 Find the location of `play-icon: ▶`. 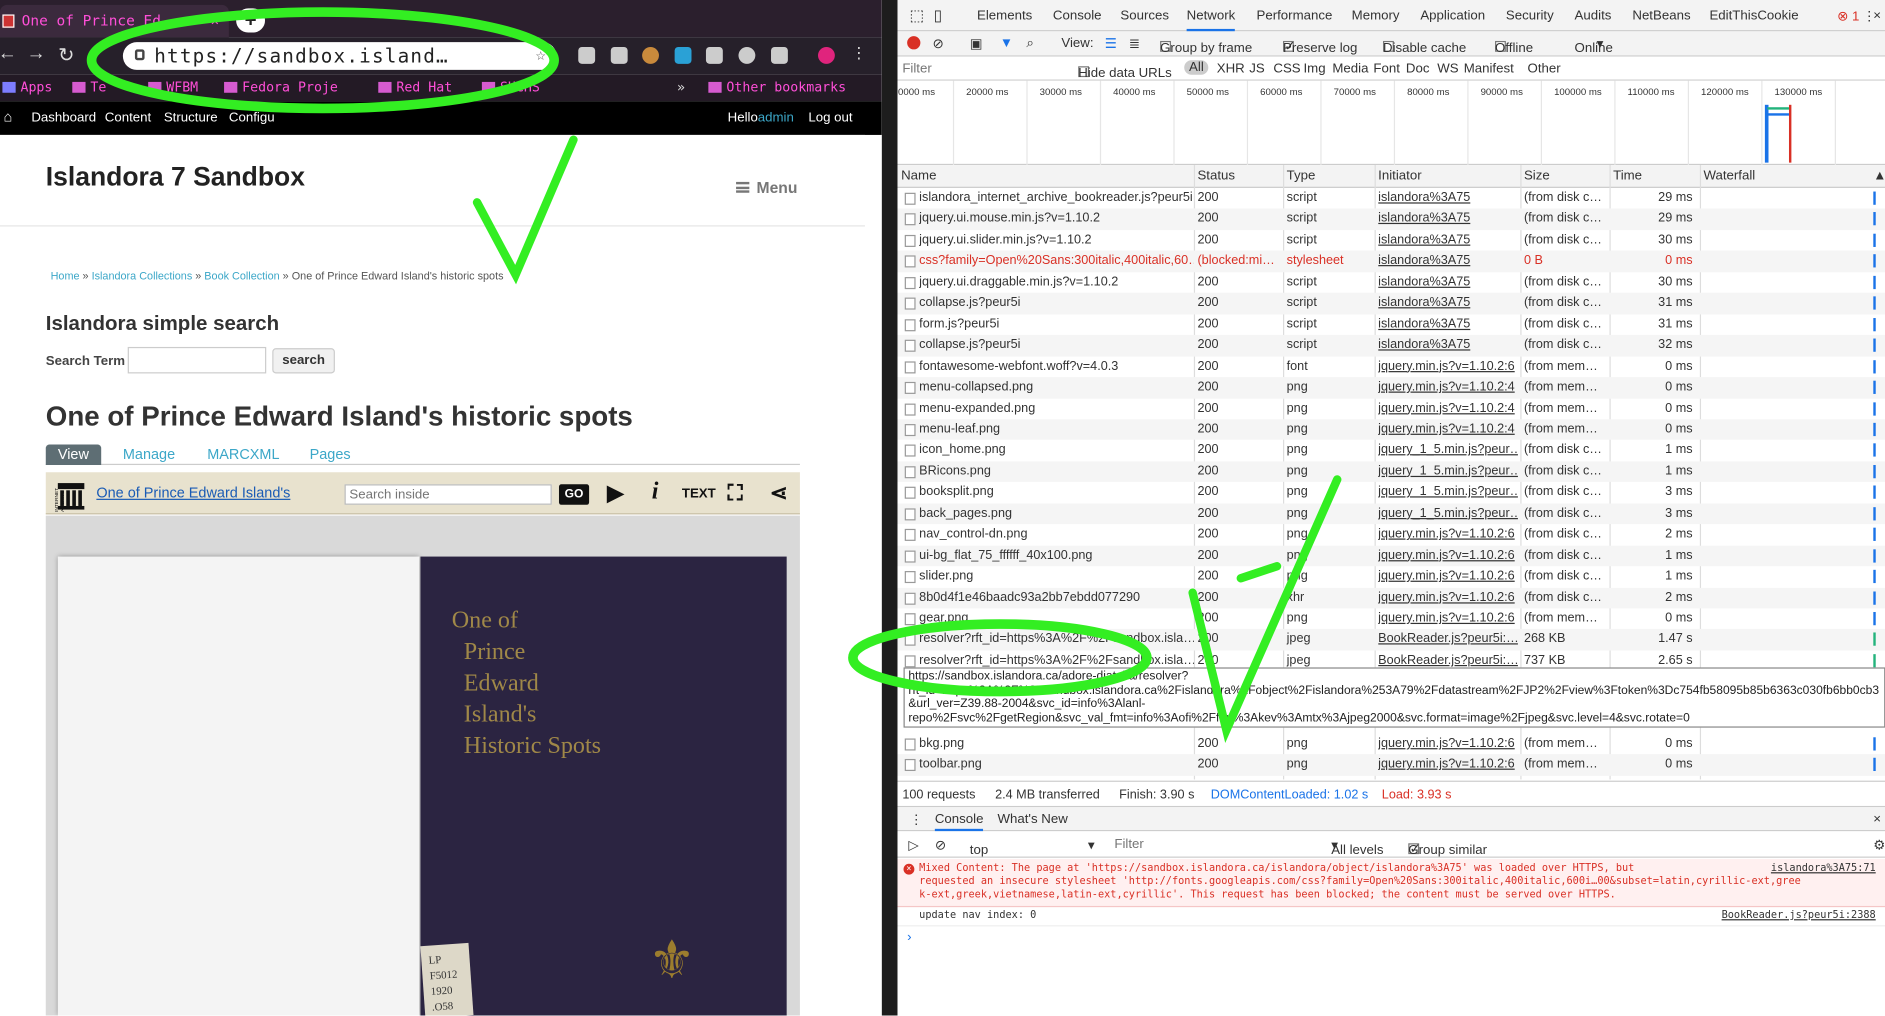

play-icon: ▶ is located at coordinates (615, 493).